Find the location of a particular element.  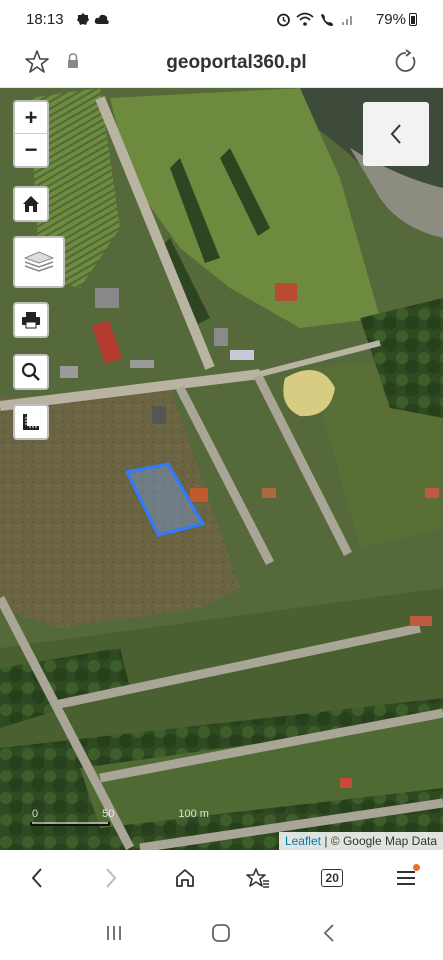

wifi-calling-icon is located at coordinates (327, 20).